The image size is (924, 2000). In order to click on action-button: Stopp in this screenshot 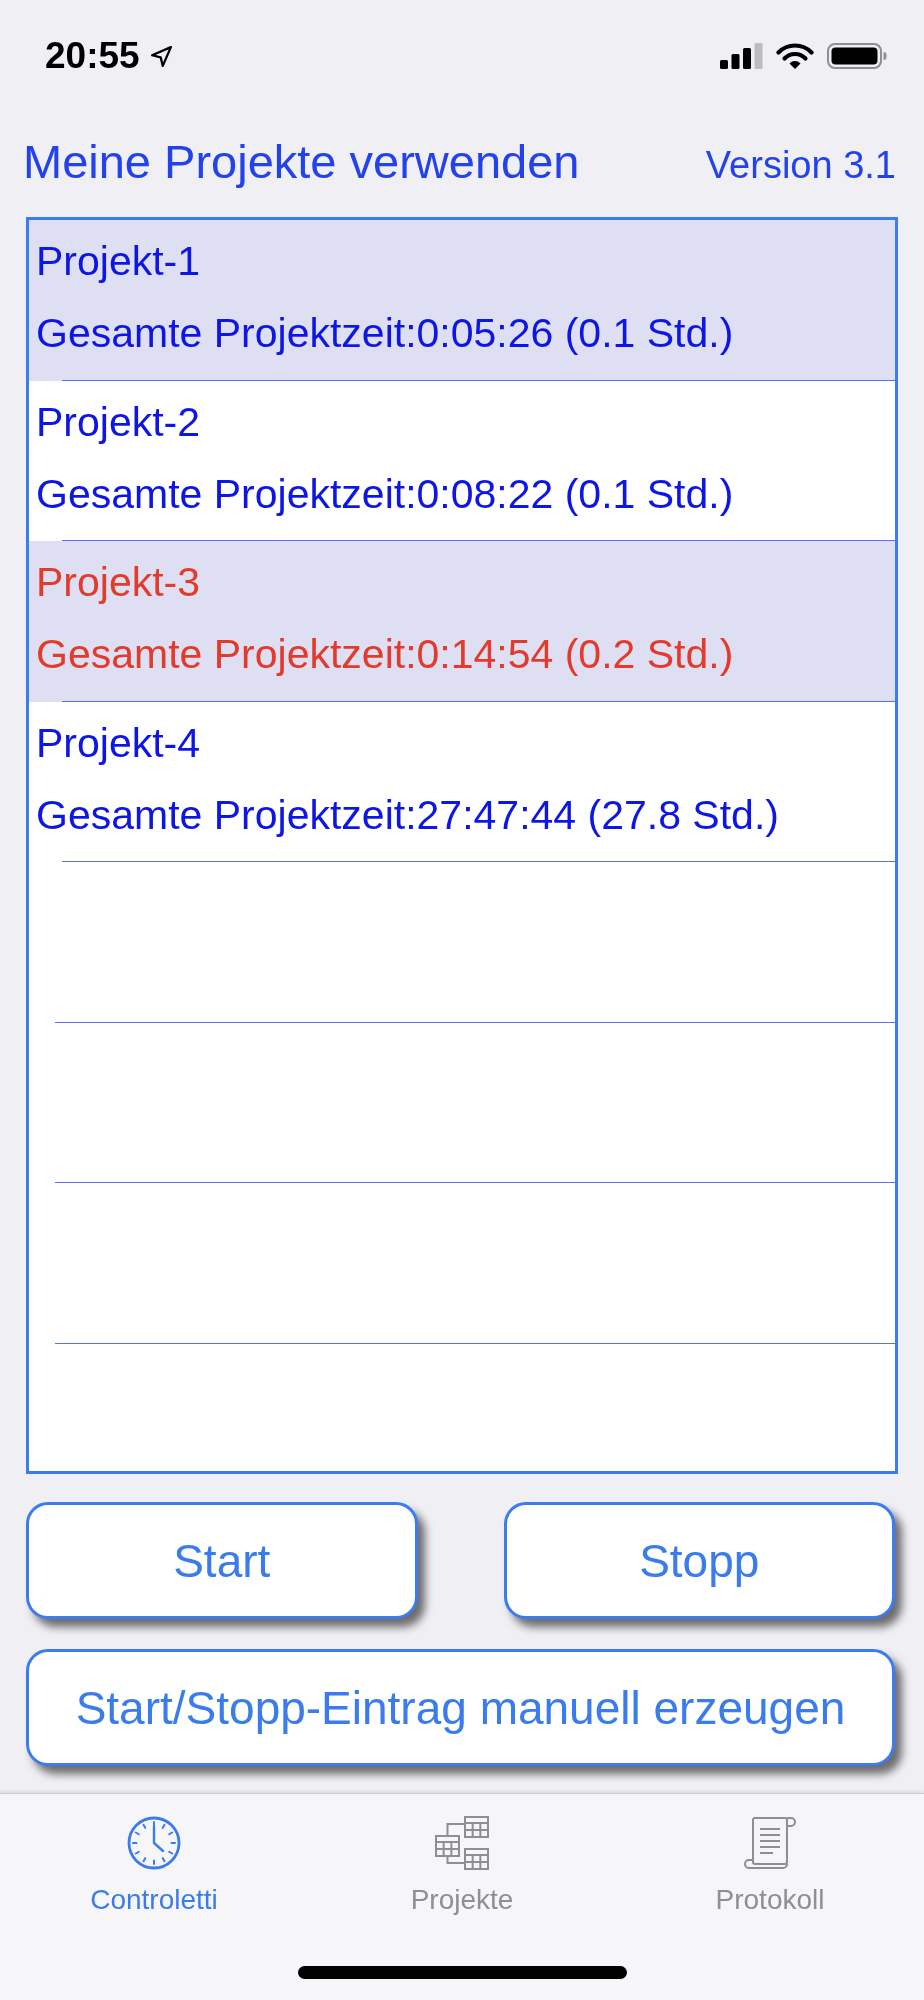, I will do `click(699, 1560)`.